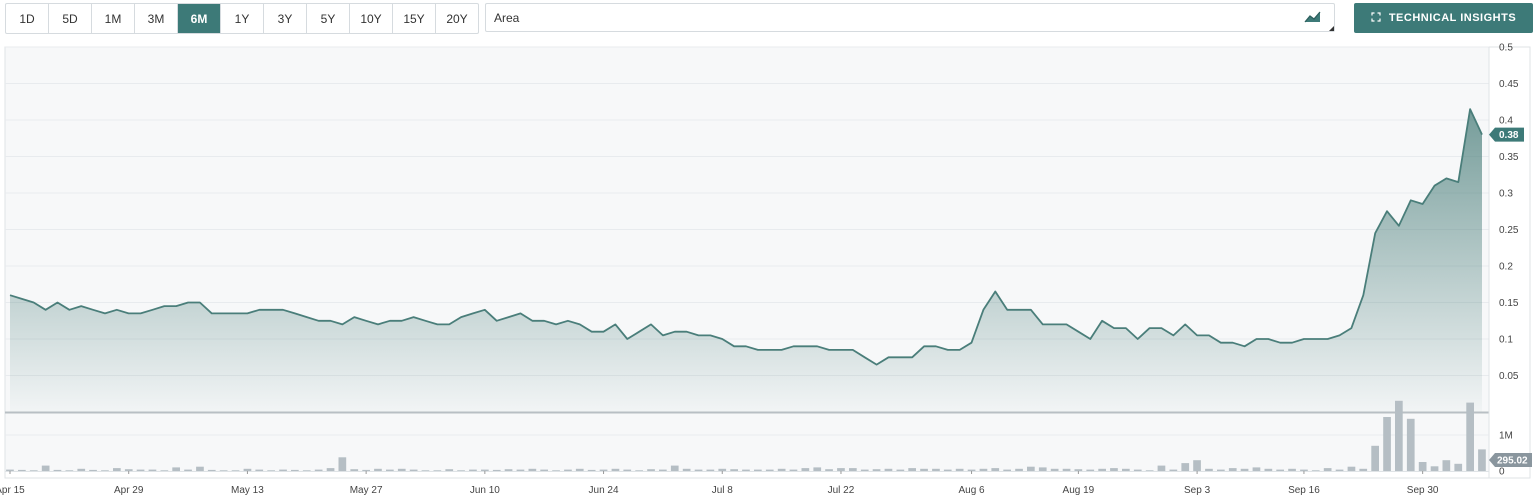 The width and height of the screenshot is (1536, 502). What do you see at coordinates (1423, 490) in the screenshot?
I see `x-tick-label: Sep 30` at bounding box center [1423, 490].